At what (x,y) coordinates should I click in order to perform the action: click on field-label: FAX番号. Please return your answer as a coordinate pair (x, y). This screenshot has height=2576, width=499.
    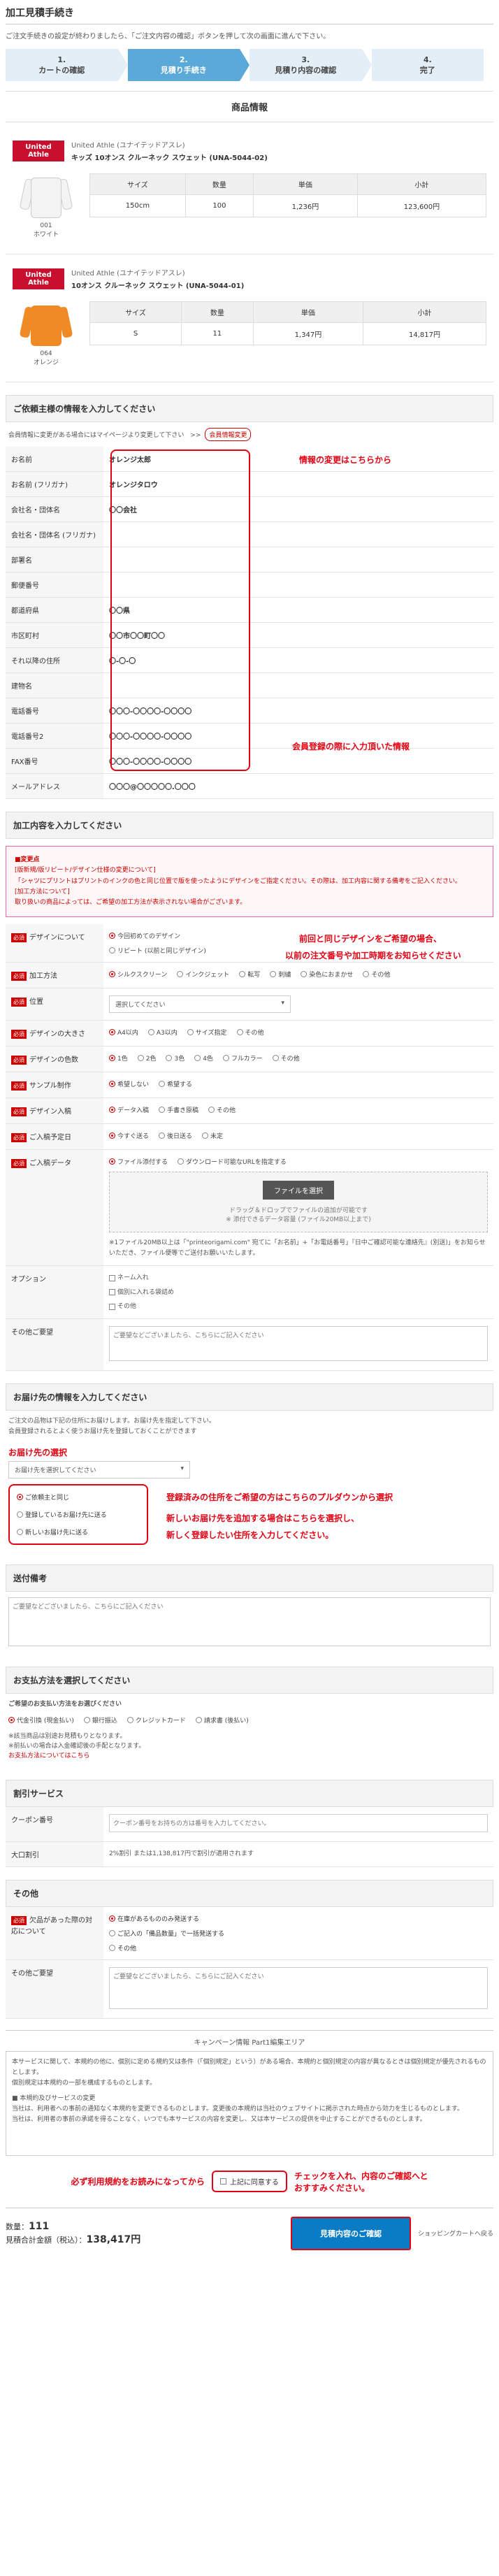
    Looking at the image, I should click on (54, 761).